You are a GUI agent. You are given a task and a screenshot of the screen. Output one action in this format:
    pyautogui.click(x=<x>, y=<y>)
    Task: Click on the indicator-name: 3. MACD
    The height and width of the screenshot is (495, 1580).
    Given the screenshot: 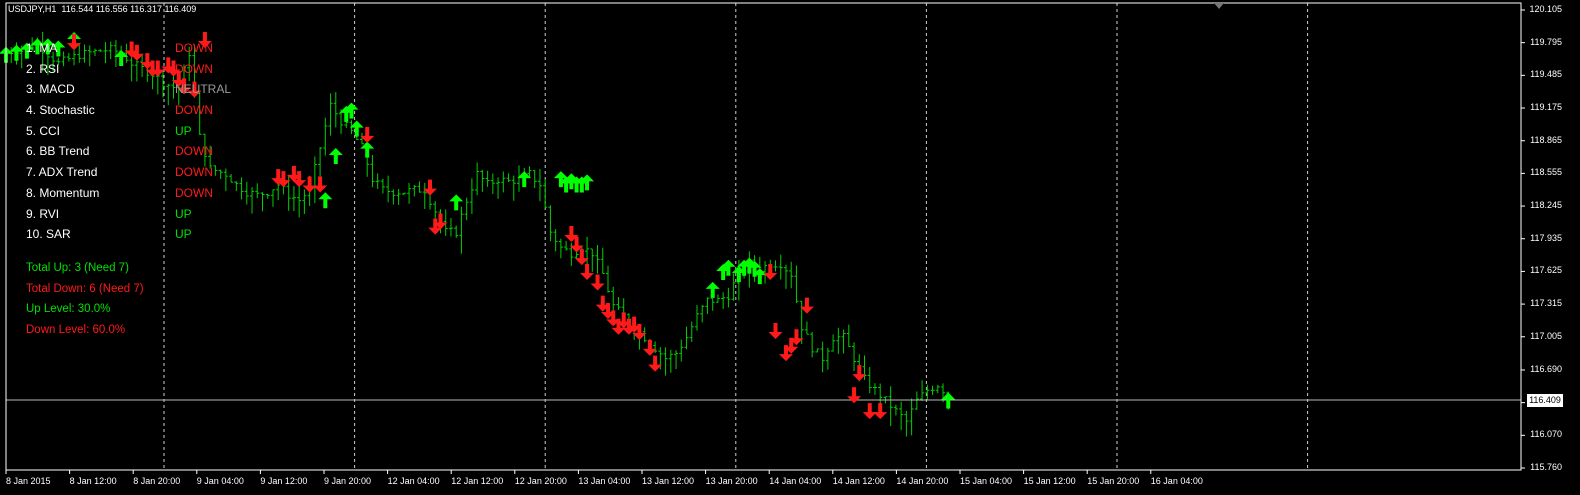 What is the action you would take?
    pyautogui.click(x=50, y=89)
    